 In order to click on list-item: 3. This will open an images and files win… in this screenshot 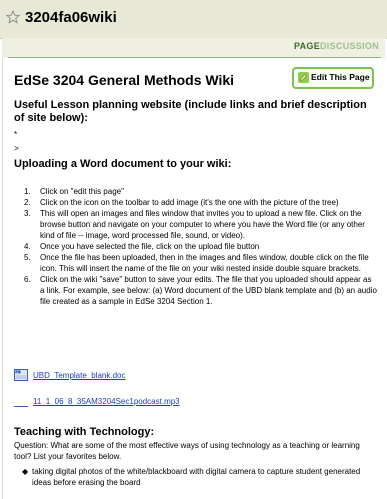, I will do `click(194, 224)`.